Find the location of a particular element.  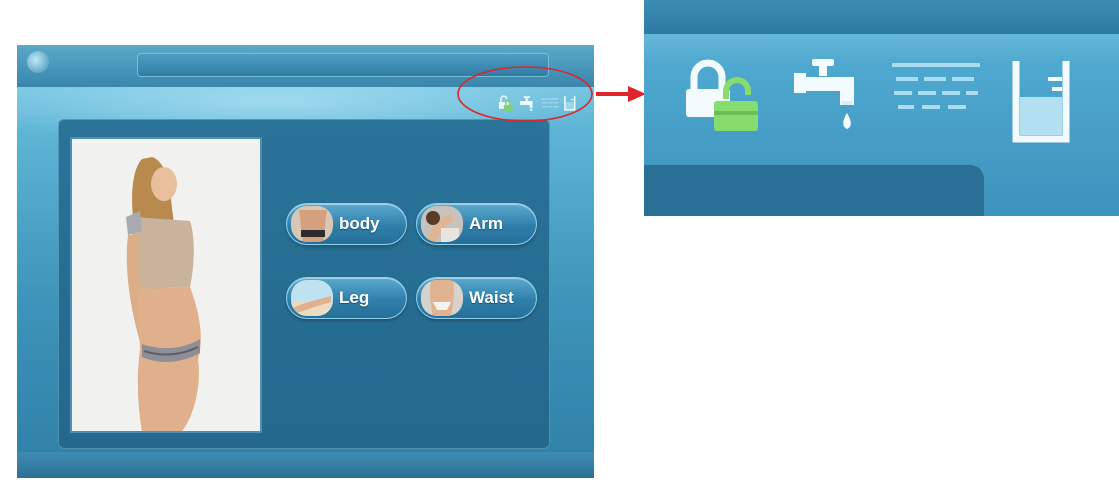

torso-thumbnail is located at coordinates (312, 224).